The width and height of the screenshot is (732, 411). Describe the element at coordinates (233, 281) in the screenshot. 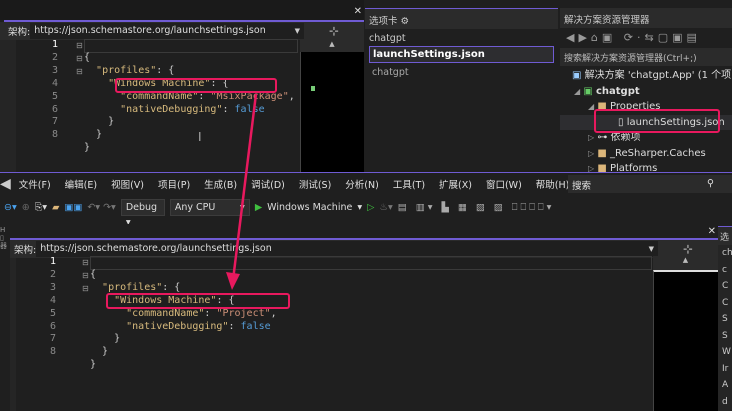

I see `arrow-head-icon` at that location.